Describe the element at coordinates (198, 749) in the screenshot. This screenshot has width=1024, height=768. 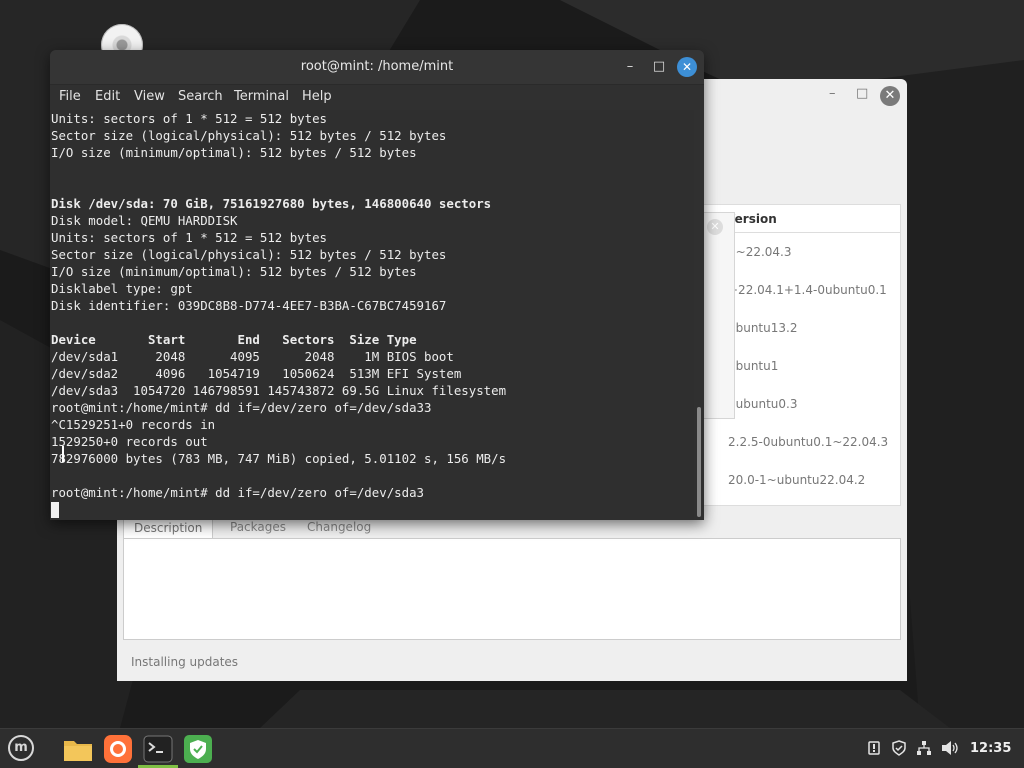
I see `shield-icon` at that location.